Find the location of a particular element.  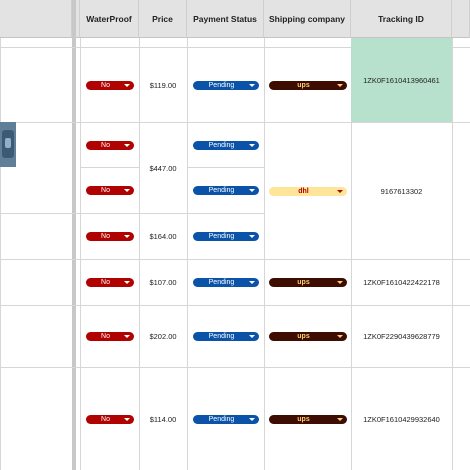

shipping-company-cell-merged: dhl is located at coordinates (307, 191).